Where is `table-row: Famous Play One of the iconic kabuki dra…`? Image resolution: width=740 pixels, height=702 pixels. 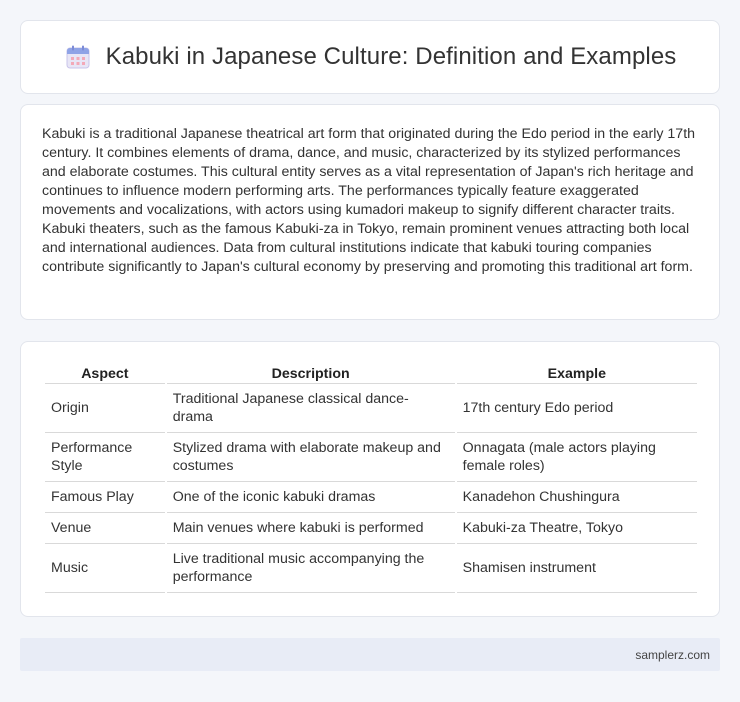
table-row: Famous Play One of the iconic kabuki dra… is located at coordinates (371, 497).